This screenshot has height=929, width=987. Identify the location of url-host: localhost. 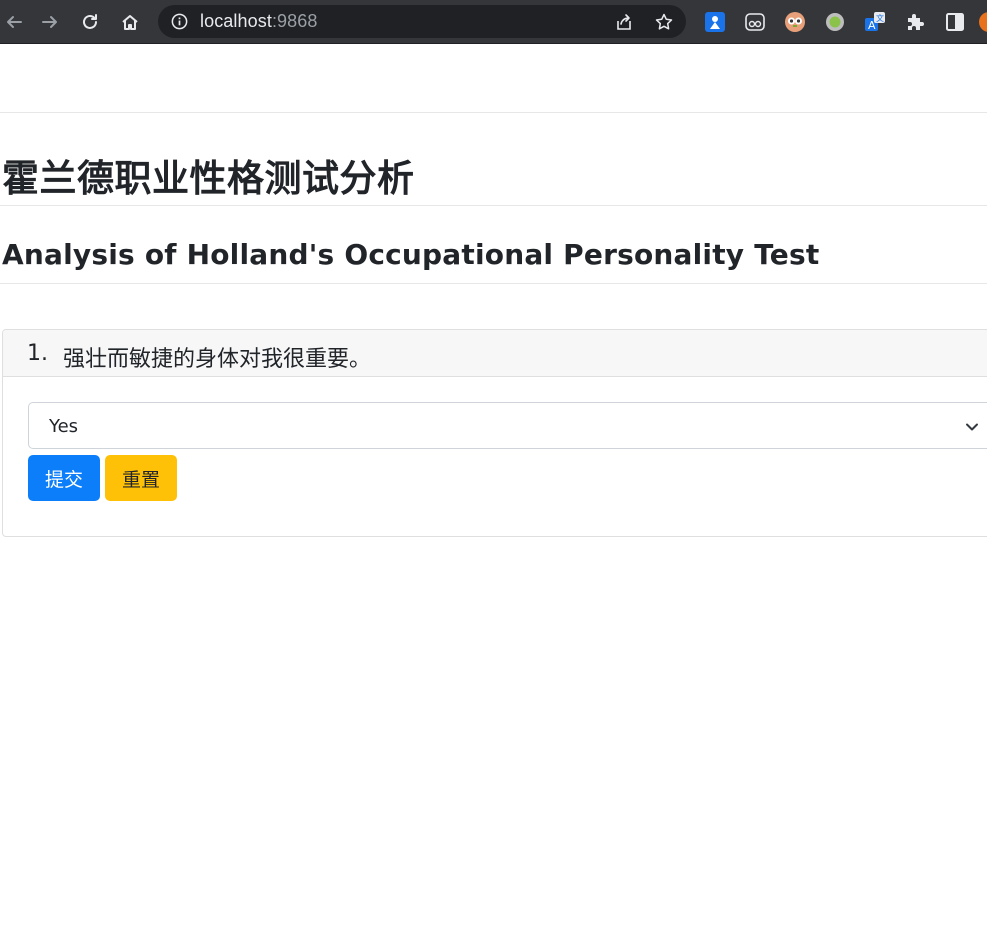
(236, 21).